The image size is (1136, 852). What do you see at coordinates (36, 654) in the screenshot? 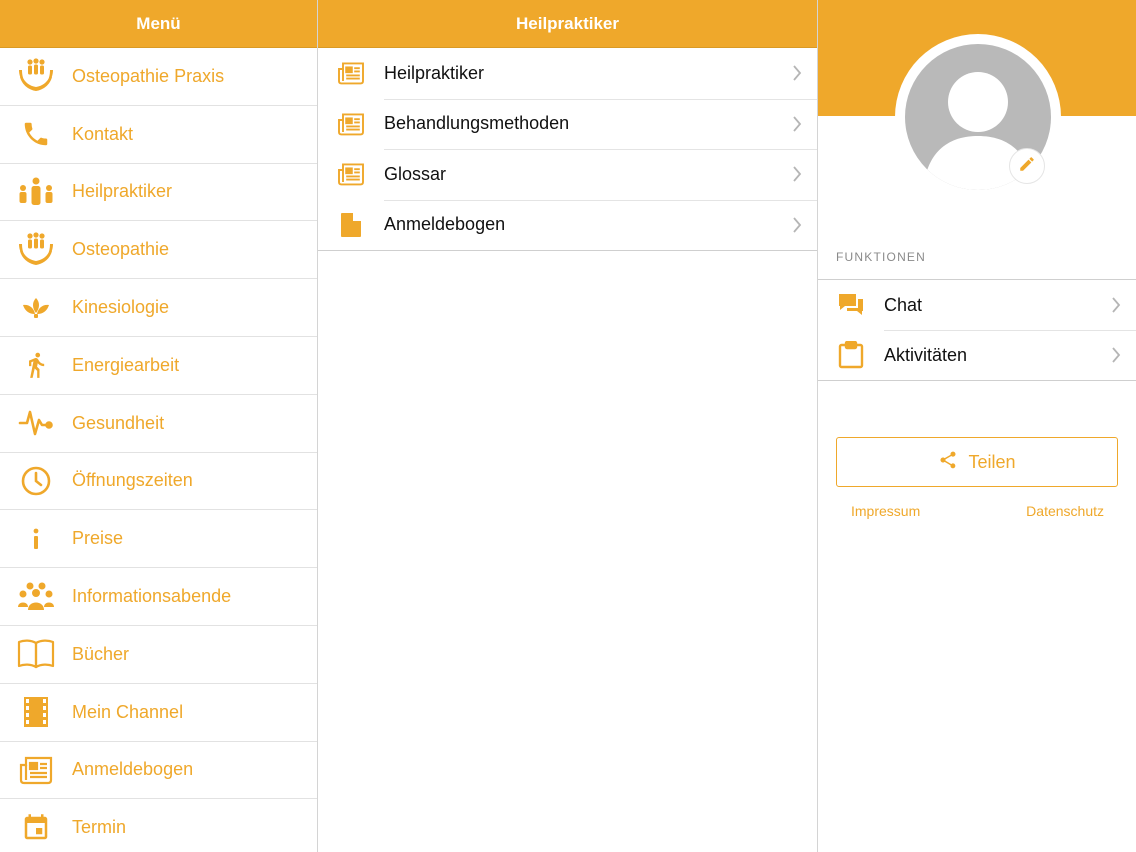
I see `book-icon` at bounding box center [36, 654].